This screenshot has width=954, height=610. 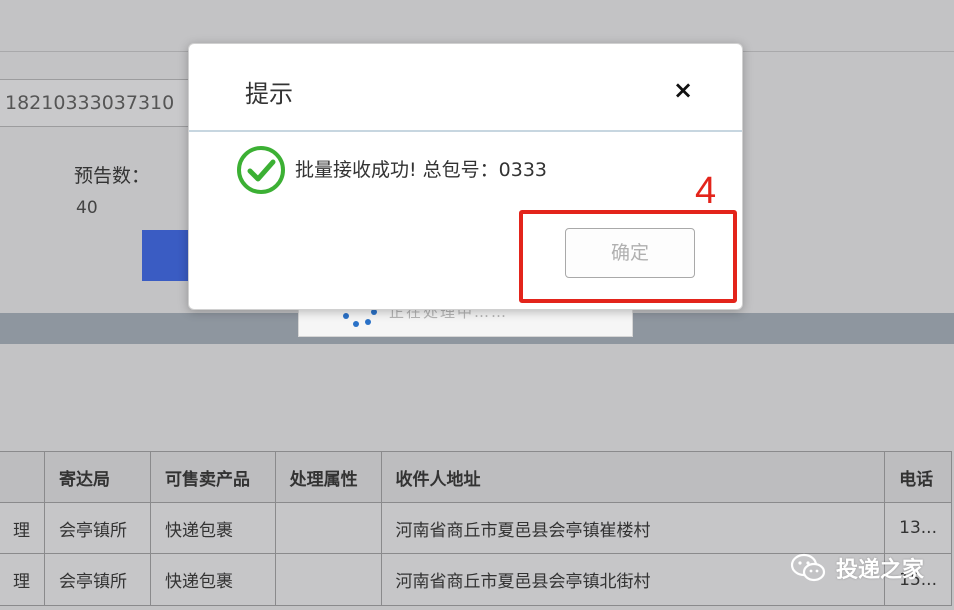 I want to click on annotation-highlight-box, so click(x=628, y=256).